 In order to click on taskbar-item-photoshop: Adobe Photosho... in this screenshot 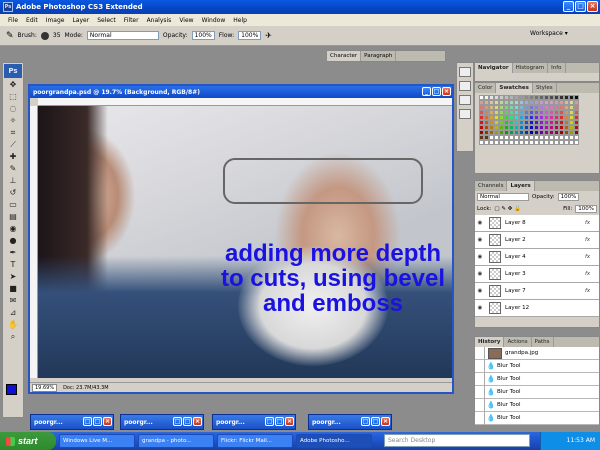, I will do `click(334, 441)`.